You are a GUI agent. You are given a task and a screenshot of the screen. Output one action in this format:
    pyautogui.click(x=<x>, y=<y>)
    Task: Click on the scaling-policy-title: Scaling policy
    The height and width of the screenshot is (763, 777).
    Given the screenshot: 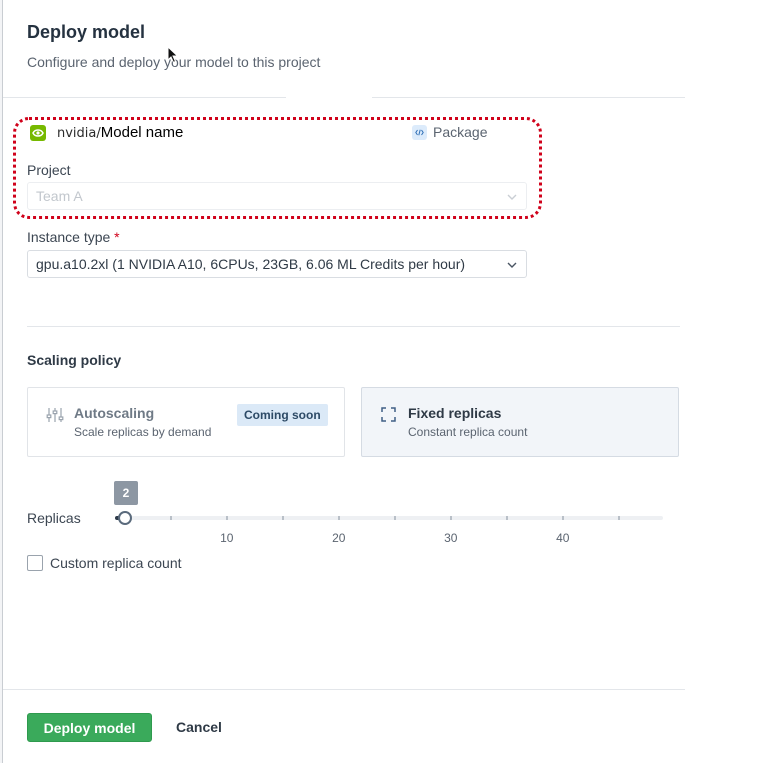 What is the action you would take?
    pyautogui.click(x=74, y=360)
    